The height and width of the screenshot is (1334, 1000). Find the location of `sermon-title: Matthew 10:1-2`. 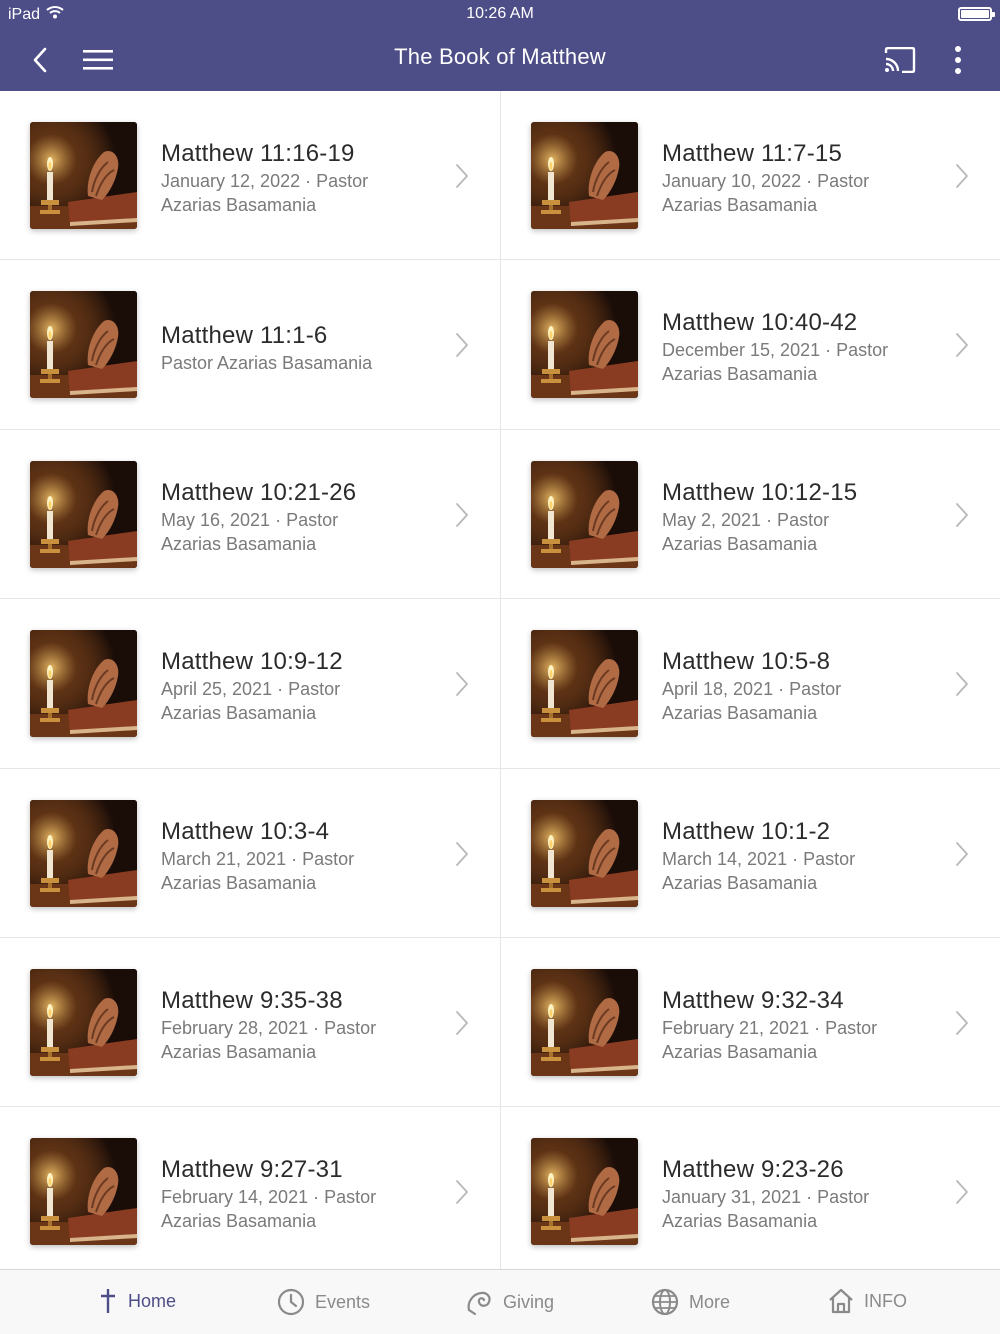

sermon-title: Matthew 10:1-2 is located at coordinates (746, 831).